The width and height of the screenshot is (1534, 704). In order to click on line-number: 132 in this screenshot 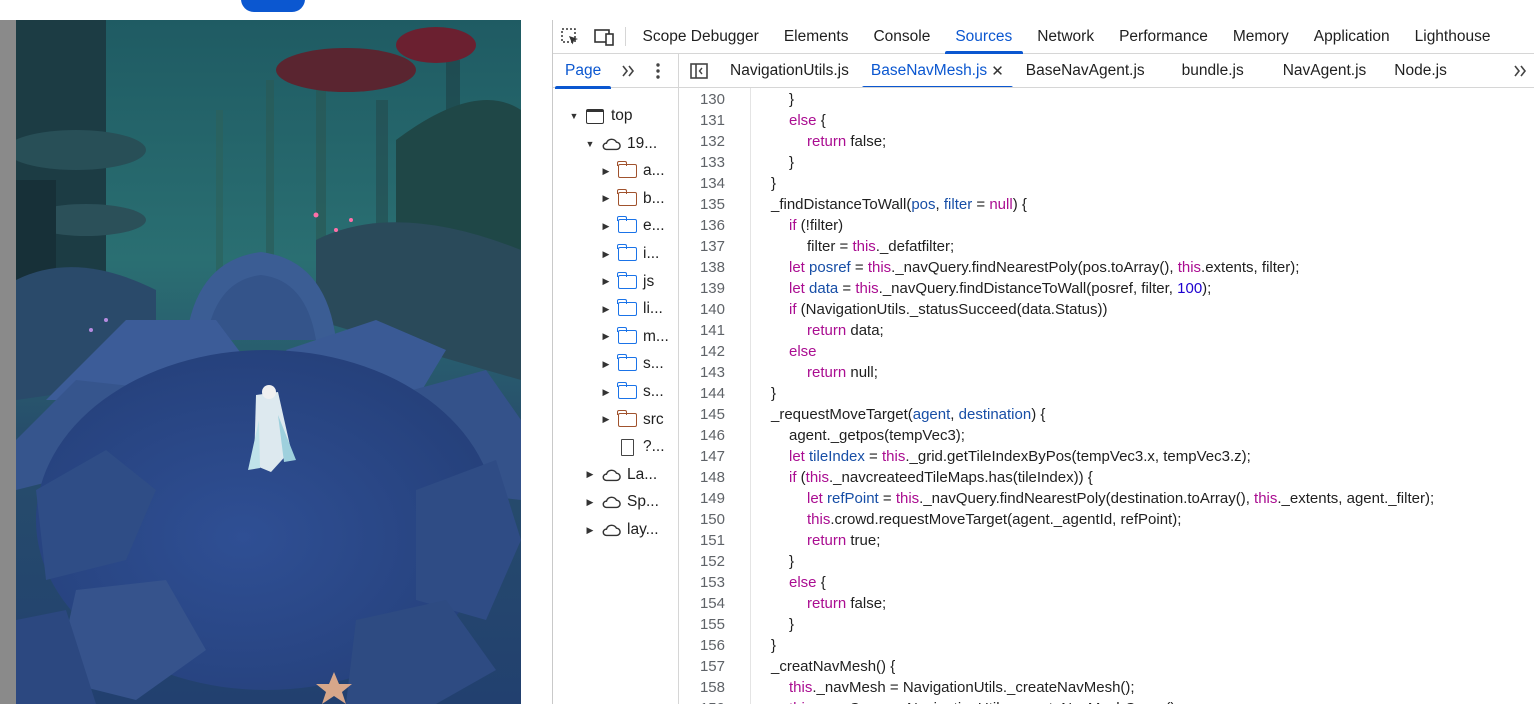, I will do `click(702, 141)`.